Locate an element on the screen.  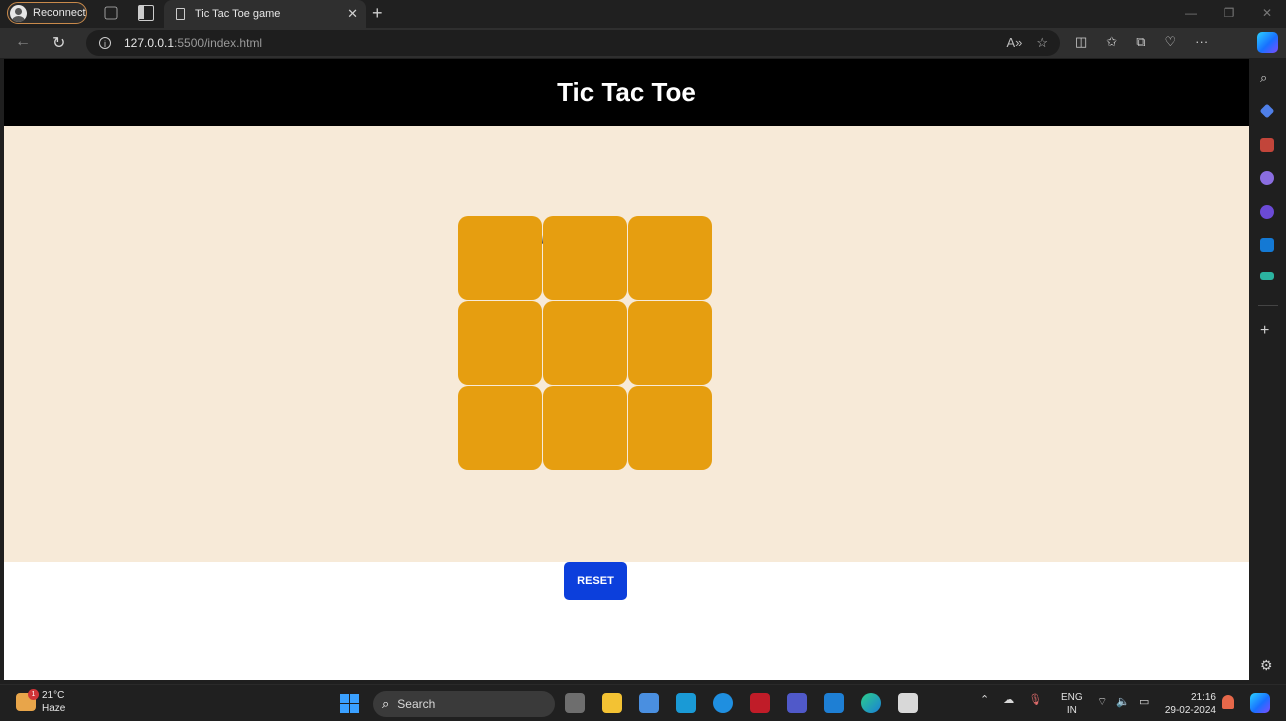
lang-top: ENG is located at coordinates (1072, 697).